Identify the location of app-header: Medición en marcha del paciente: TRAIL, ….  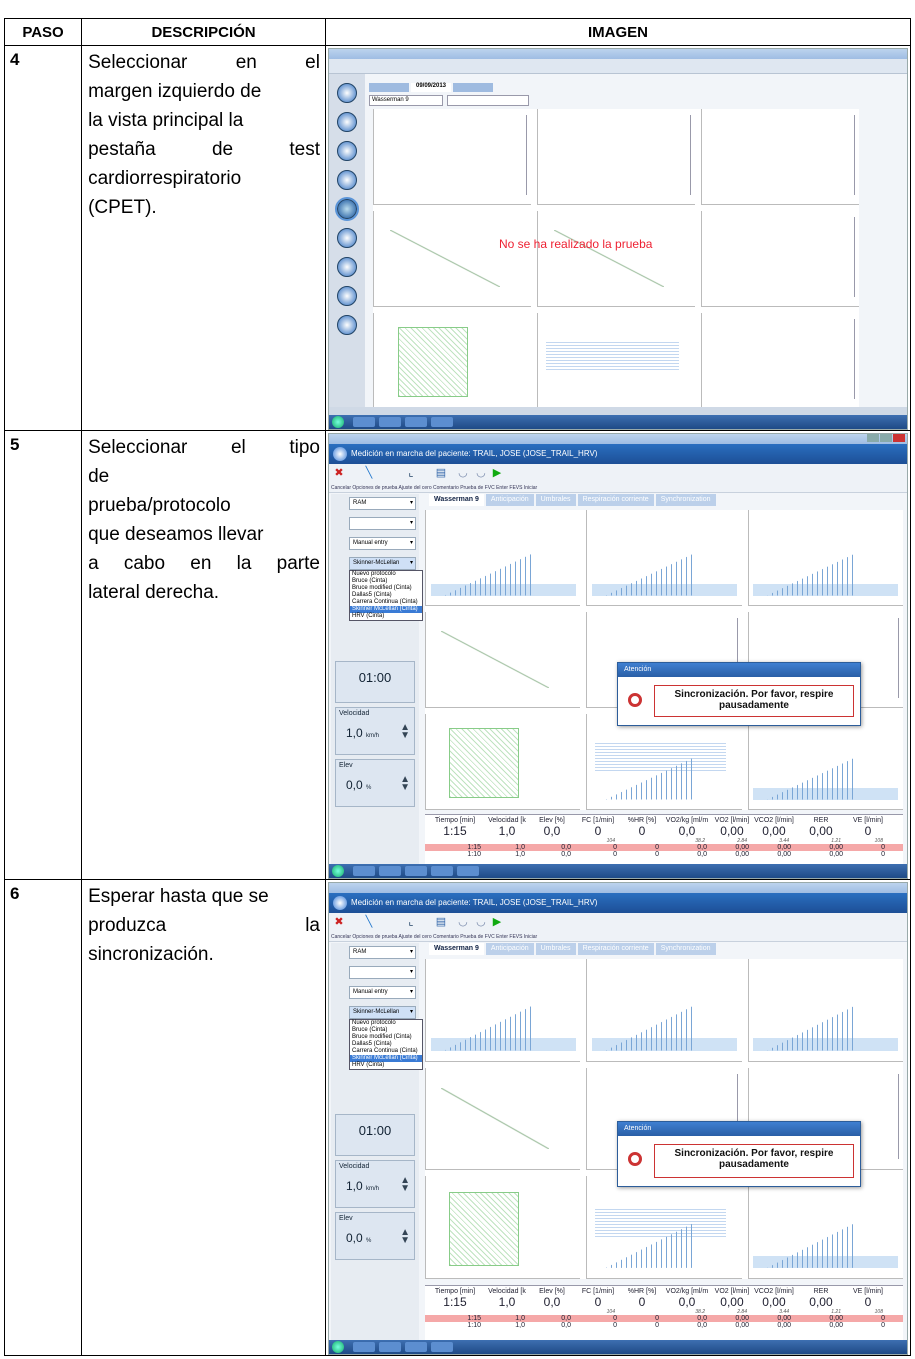
(617, 454).